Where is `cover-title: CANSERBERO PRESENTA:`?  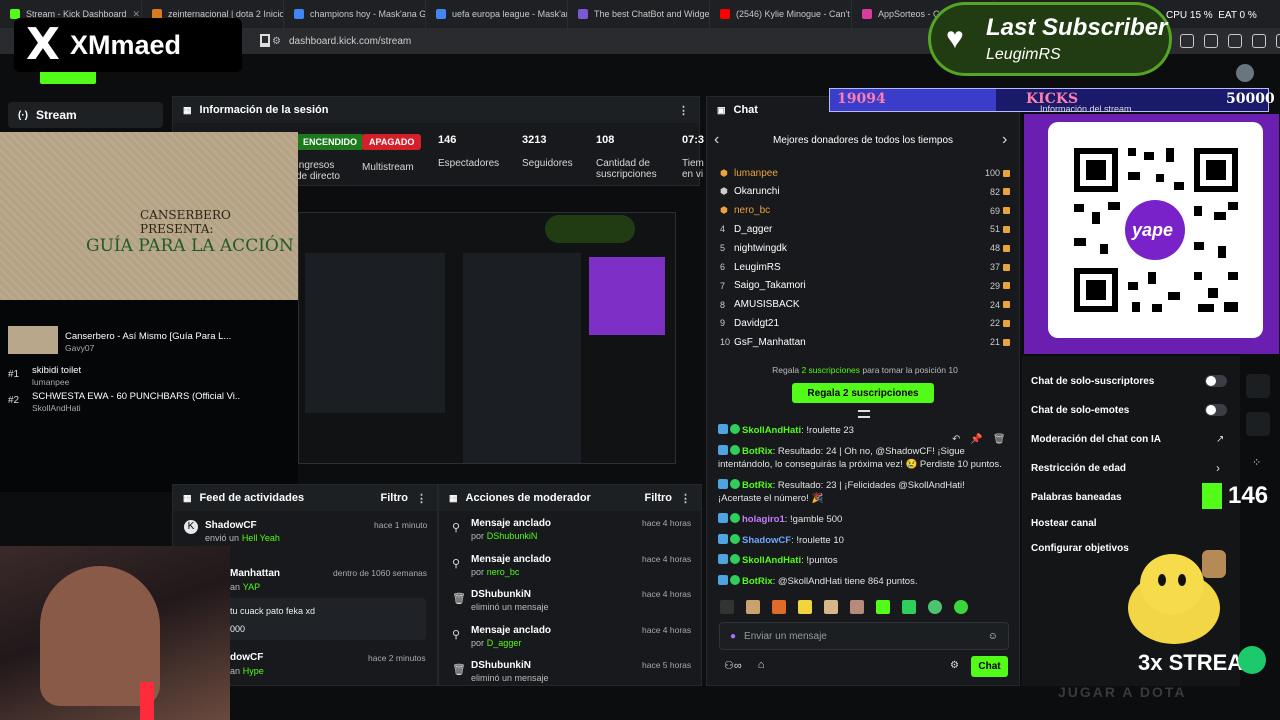 cover-title: CANSERBERO PRESENTA: is located at coordinates (185, 222).